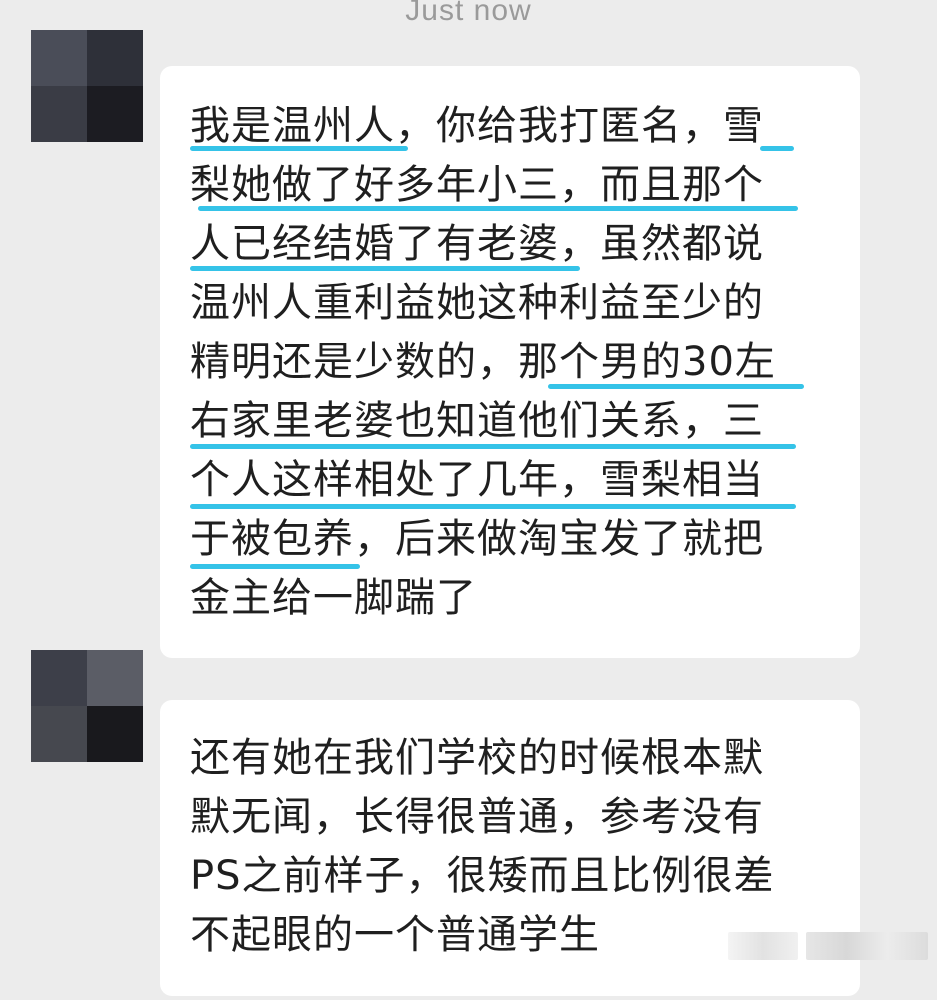 Image resolution: width=937 pixels, height=1000 pixels. What do you see at coordinates (483, 362) in the screenshot?
I see `message-line: 精明还是少数的，那个男的30左` at bounding box center [483, 362].